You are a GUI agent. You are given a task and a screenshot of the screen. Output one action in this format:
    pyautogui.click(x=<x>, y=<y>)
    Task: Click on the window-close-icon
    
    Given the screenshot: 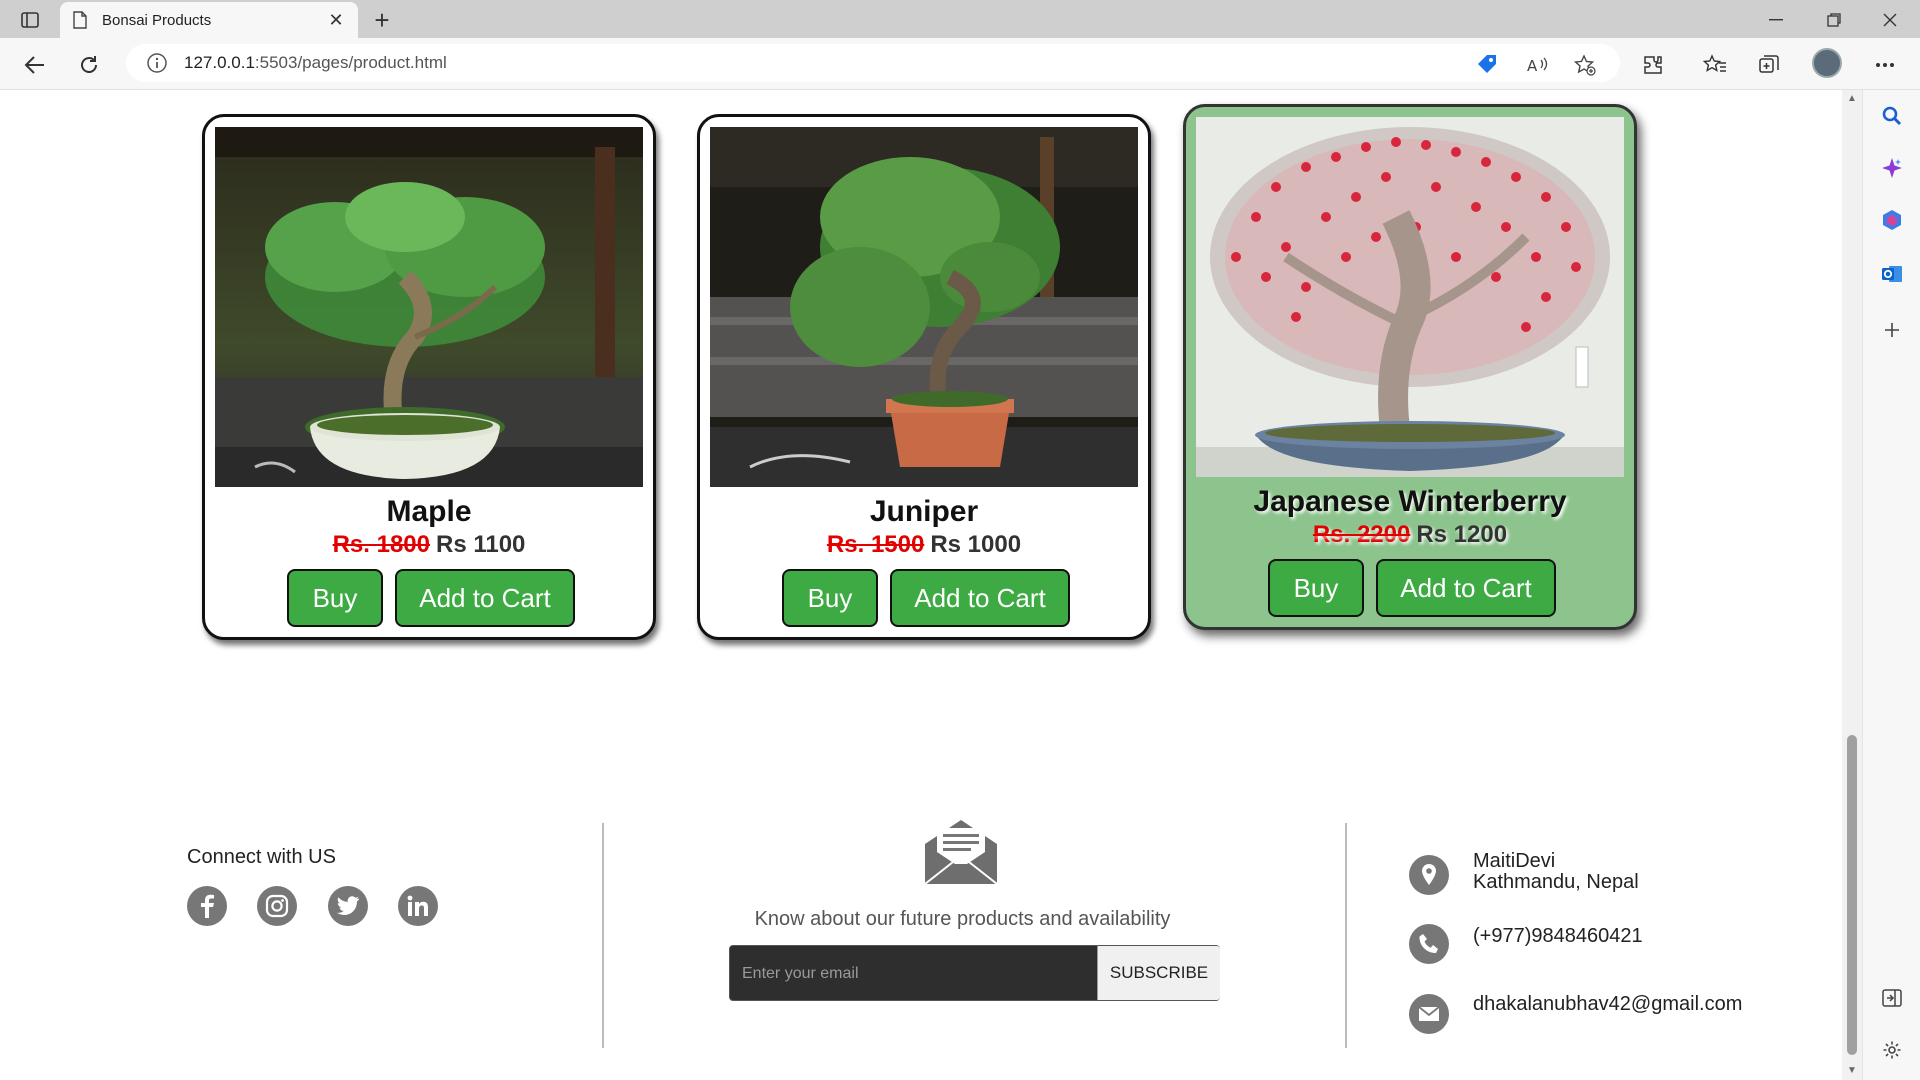 What is the action you would take?
    pyautogui.click(x=1890, y=20)
    